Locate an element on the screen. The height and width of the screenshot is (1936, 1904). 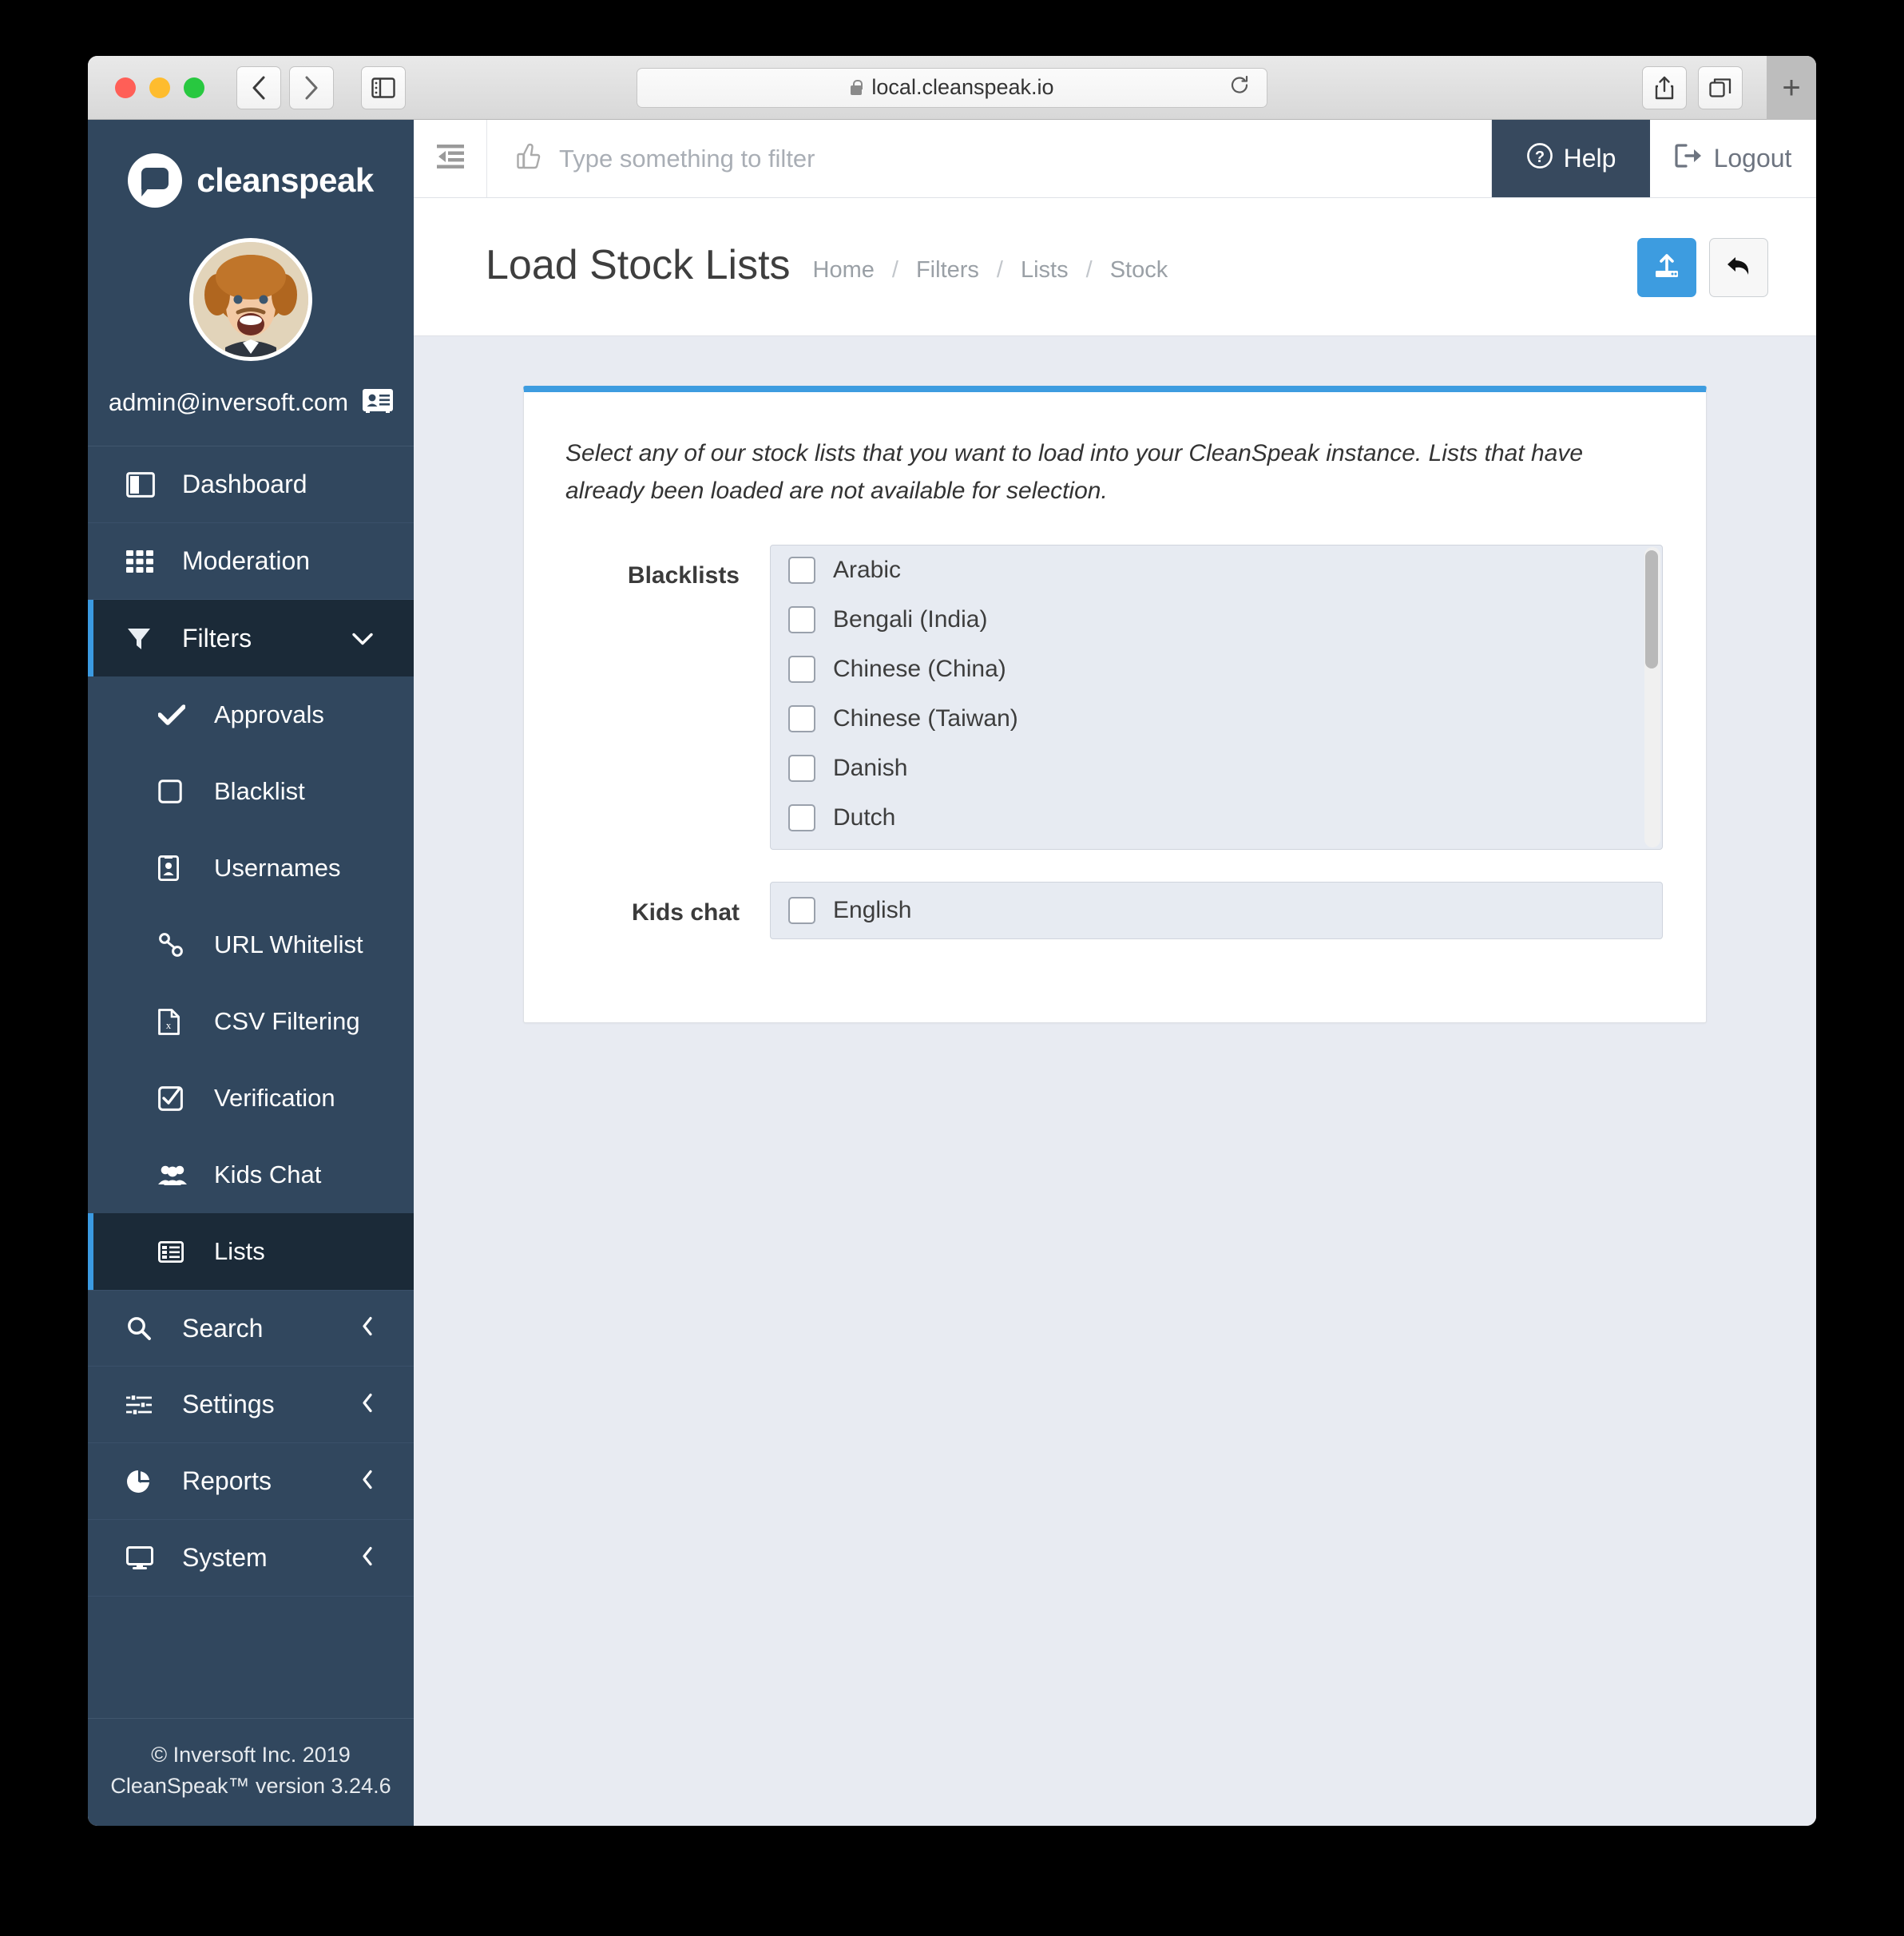
sidebar-item-lists: Lists is located at coordinates (251, 1251).